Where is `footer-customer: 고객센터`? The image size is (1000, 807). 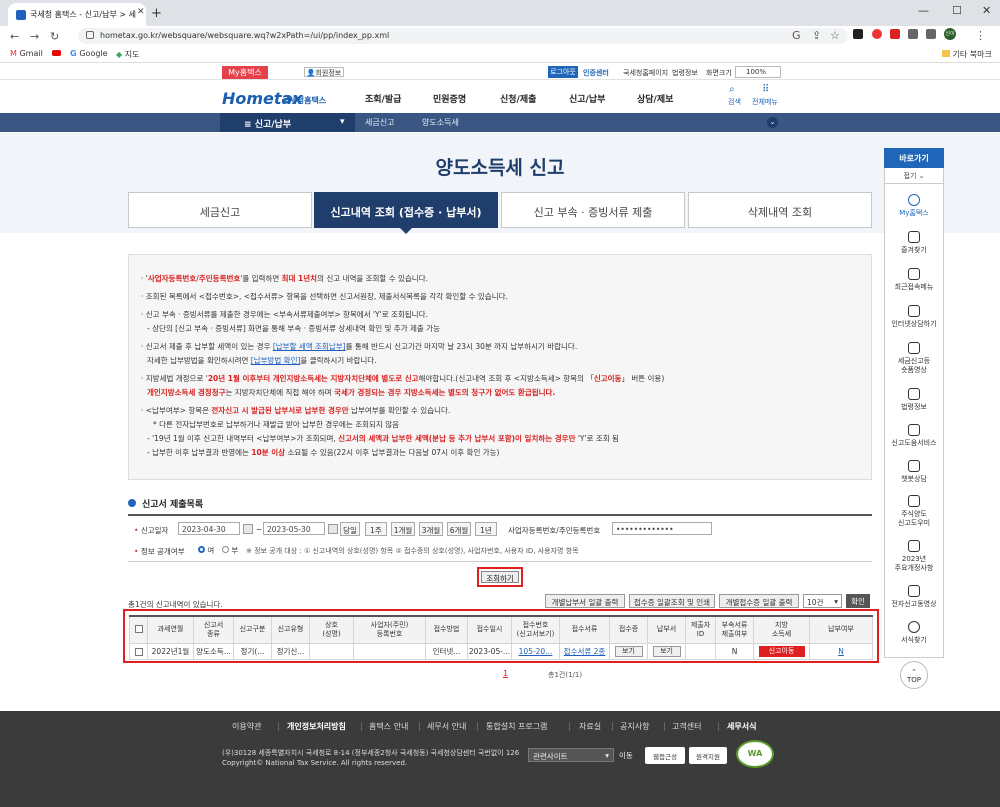 footer-customer: 고객센터 is located at coordinates (686, 726).